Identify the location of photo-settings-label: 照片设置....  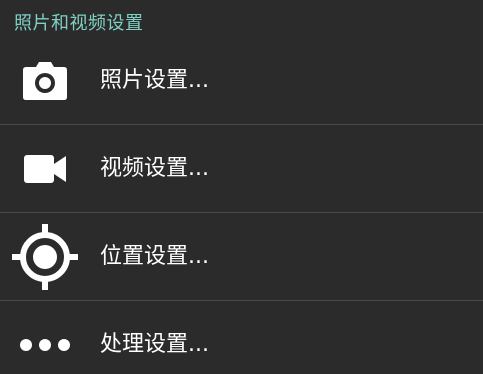
(154, 80).